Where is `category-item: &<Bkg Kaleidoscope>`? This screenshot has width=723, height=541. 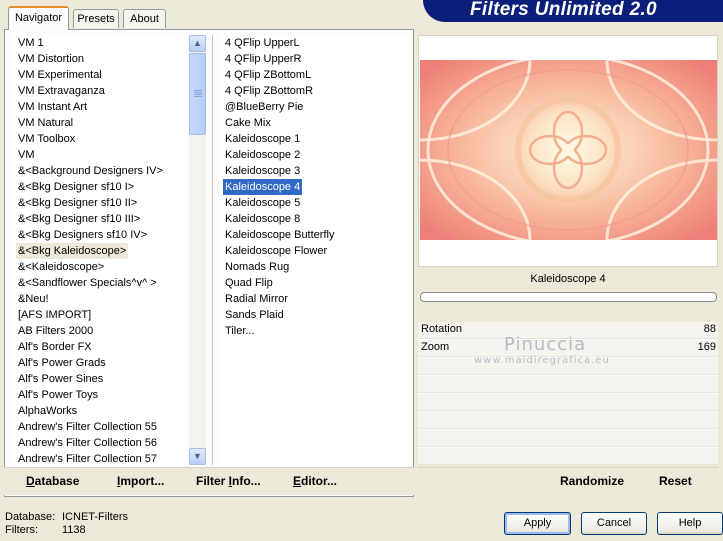 category-item: &<Bkg Kaleidoscope> is located at coordinates (72, 251).